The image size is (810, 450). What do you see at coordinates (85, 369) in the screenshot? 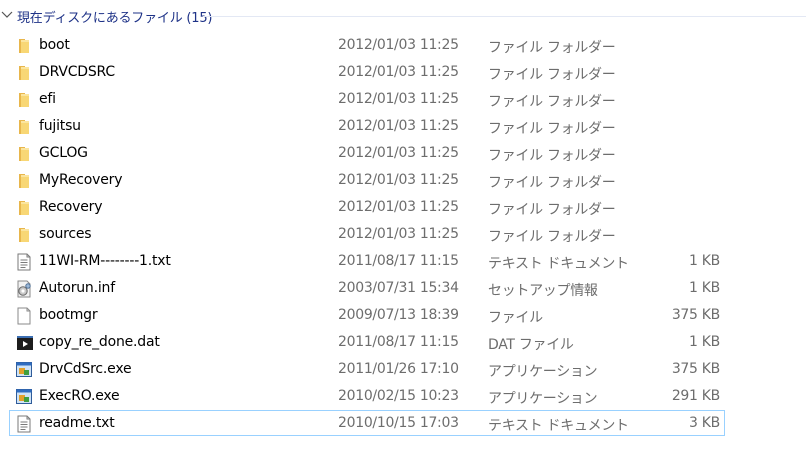
I see `file-name: DrvCdSrc.exe` at bounding box center [85, 369].